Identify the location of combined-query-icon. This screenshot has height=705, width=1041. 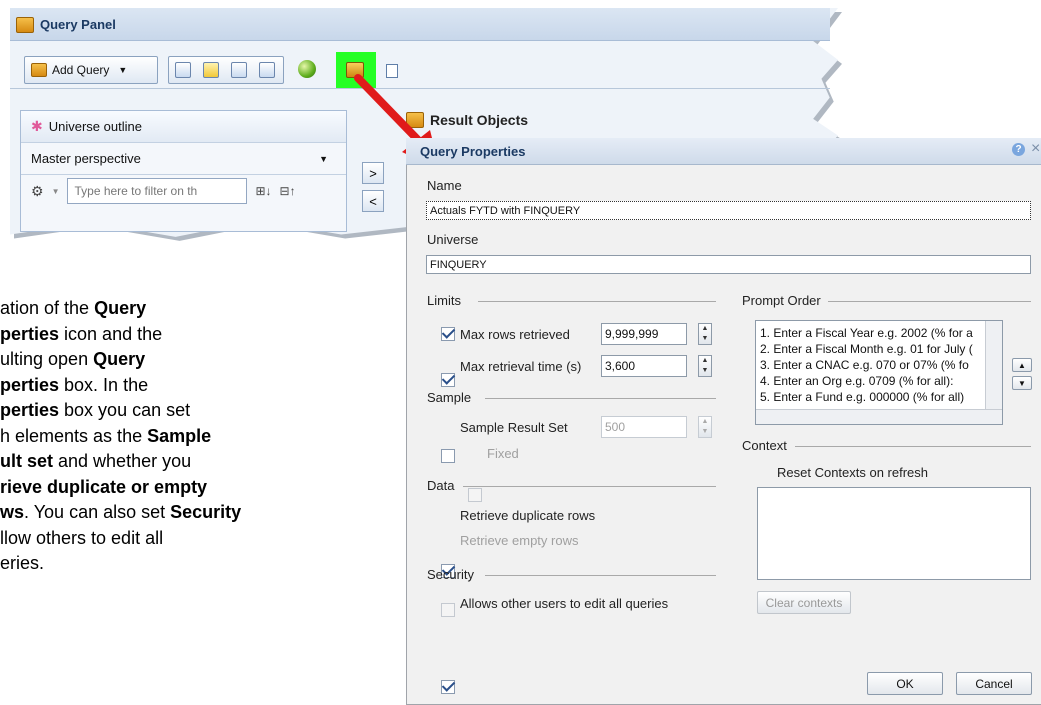
(267, 70).